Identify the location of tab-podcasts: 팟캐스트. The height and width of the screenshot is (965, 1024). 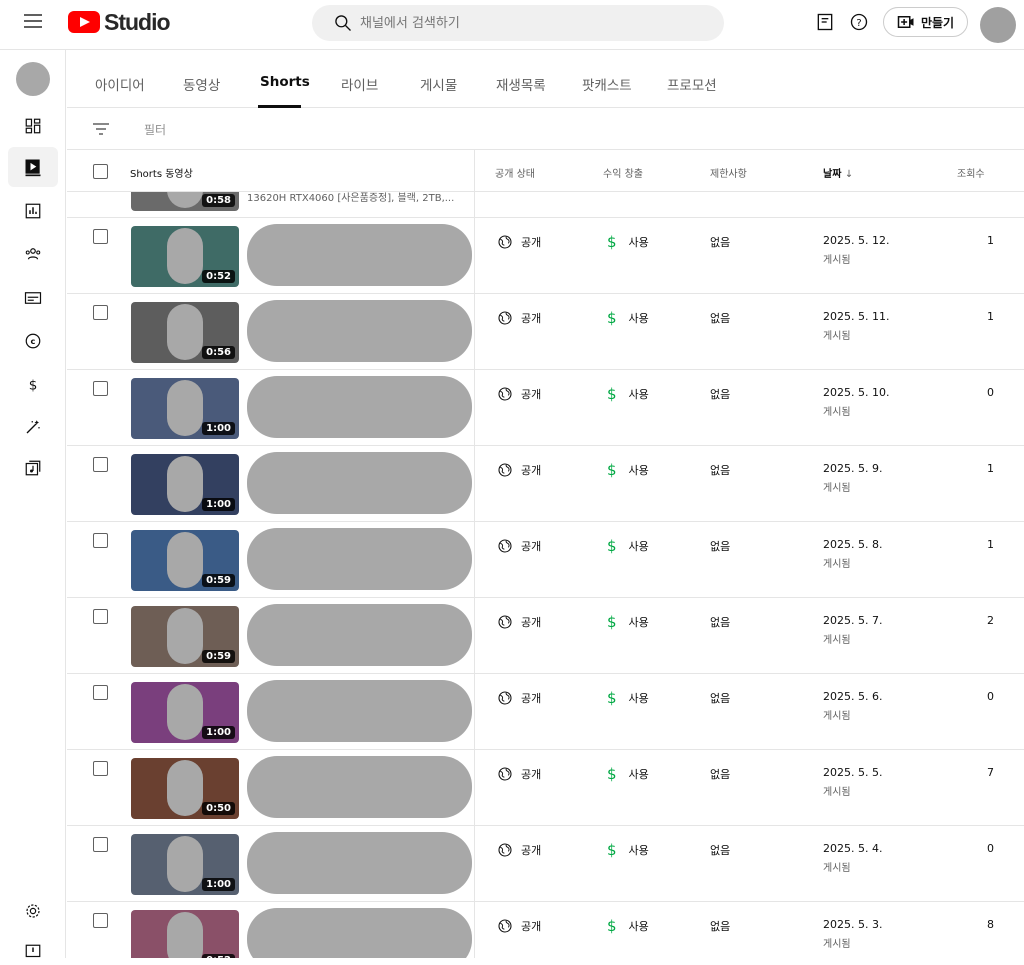
(607, 84).